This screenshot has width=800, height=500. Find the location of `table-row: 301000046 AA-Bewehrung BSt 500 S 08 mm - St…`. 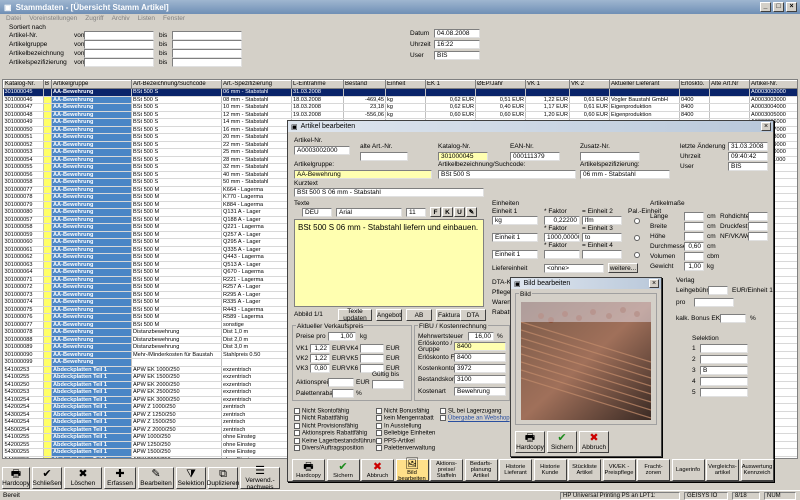

table-row: 301000046 AA-Bewehrung BSt 500 S 08 mm - St… is located at coordinates (400, 100).